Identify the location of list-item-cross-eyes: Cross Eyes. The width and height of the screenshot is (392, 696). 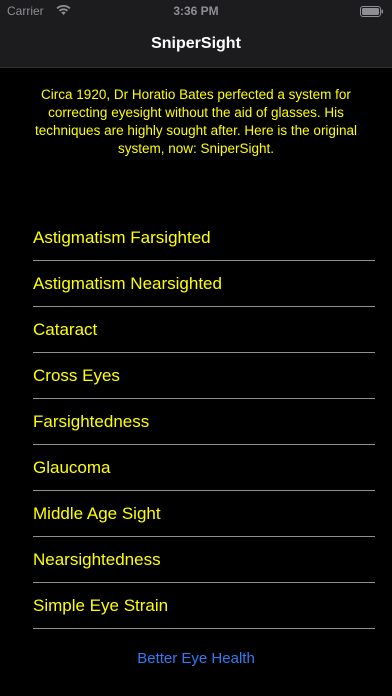
(204, 376).